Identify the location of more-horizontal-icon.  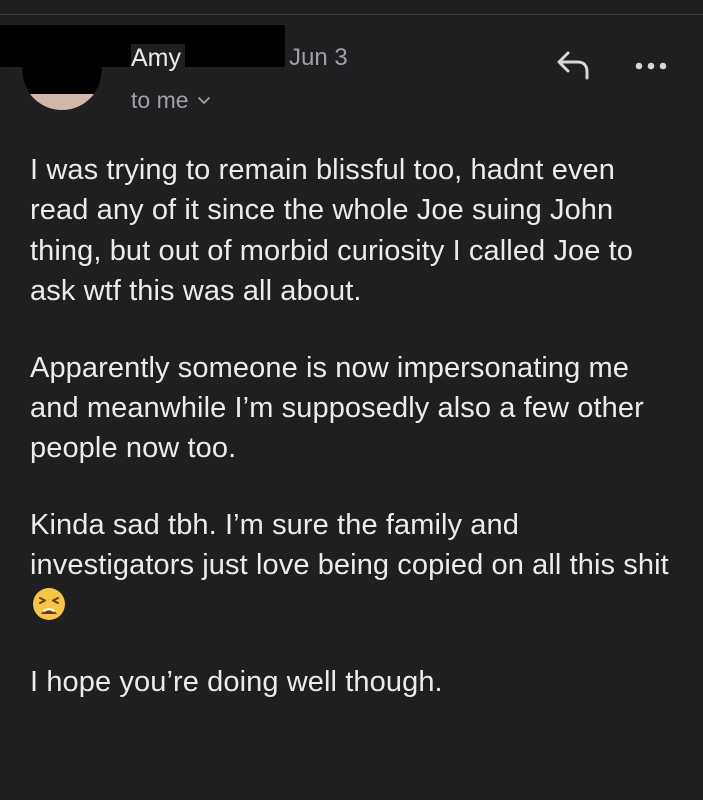
(651, 66).